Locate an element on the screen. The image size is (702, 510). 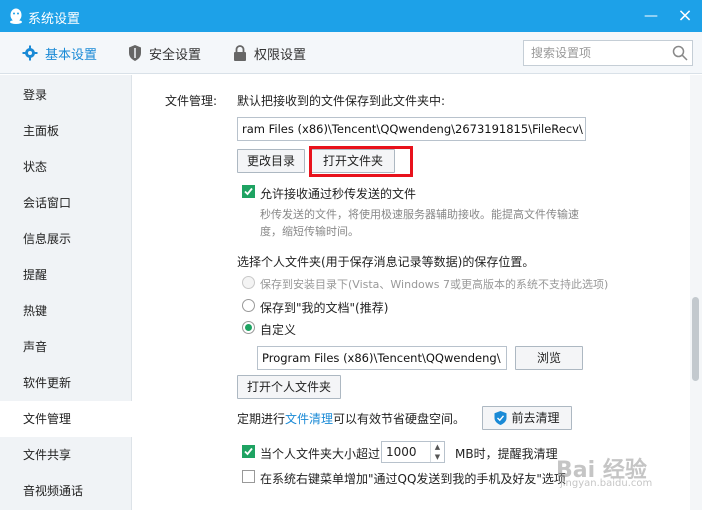
cleanup-prefix: 定期进行 is located at coordinates (261, 419).